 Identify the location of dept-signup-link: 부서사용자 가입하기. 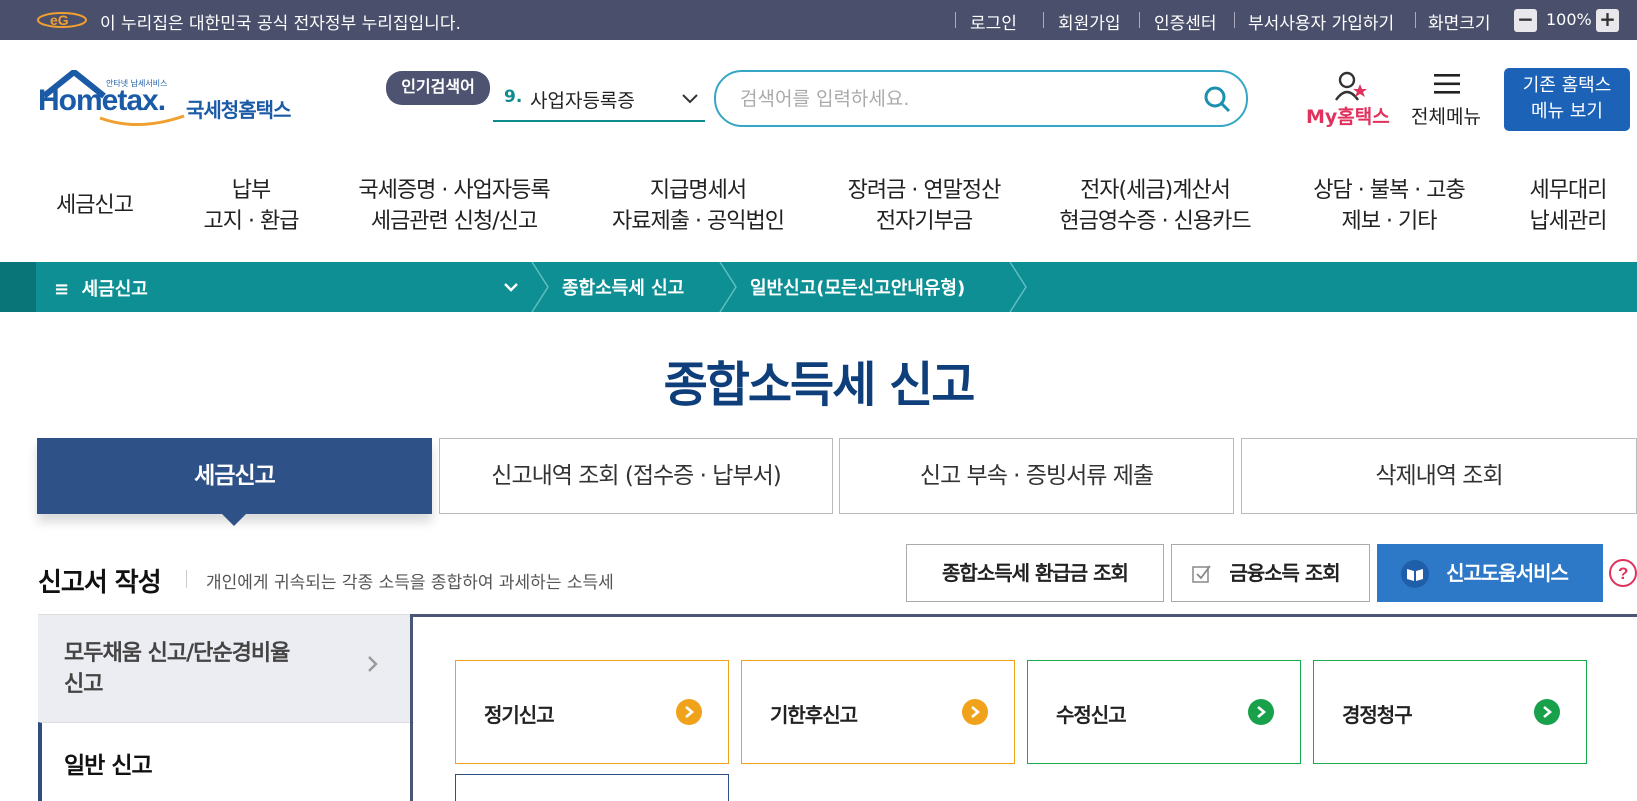
(1321, 21).